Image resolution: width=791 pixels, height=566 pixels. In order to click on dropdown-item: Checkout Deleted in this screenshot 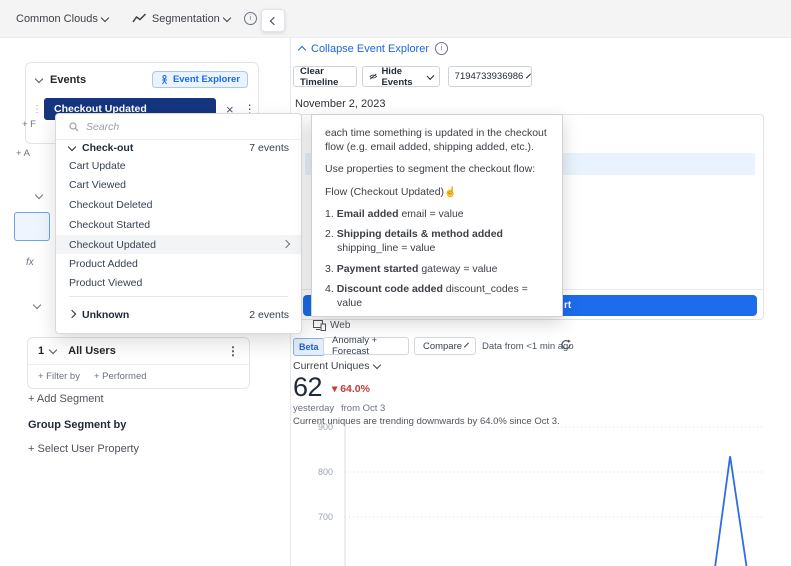, I will do `click(178, 204)`.